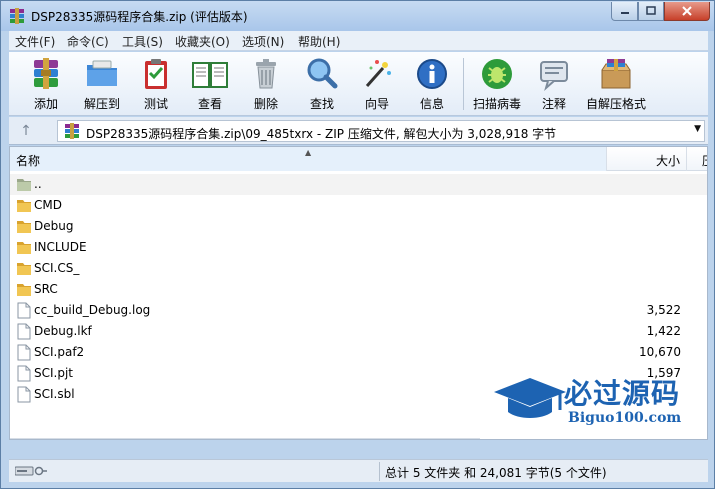  What do you see at coordinates (554, 76) in the screenshot?
I see `comment-icon` at bounding box center [554, 76].